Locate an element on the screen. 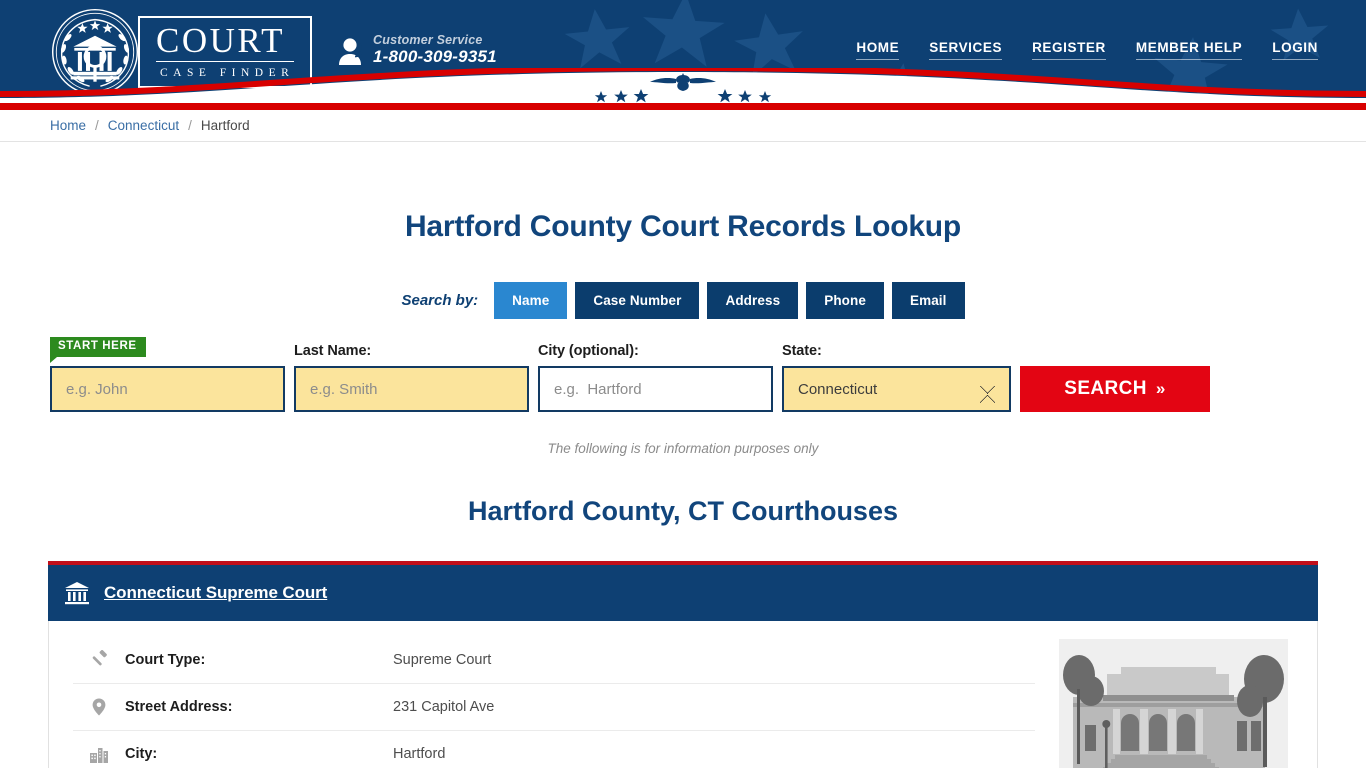 This screenshot has width=1366, height=768. start-here-badge: START HERE is located at coordinates (98, 349).